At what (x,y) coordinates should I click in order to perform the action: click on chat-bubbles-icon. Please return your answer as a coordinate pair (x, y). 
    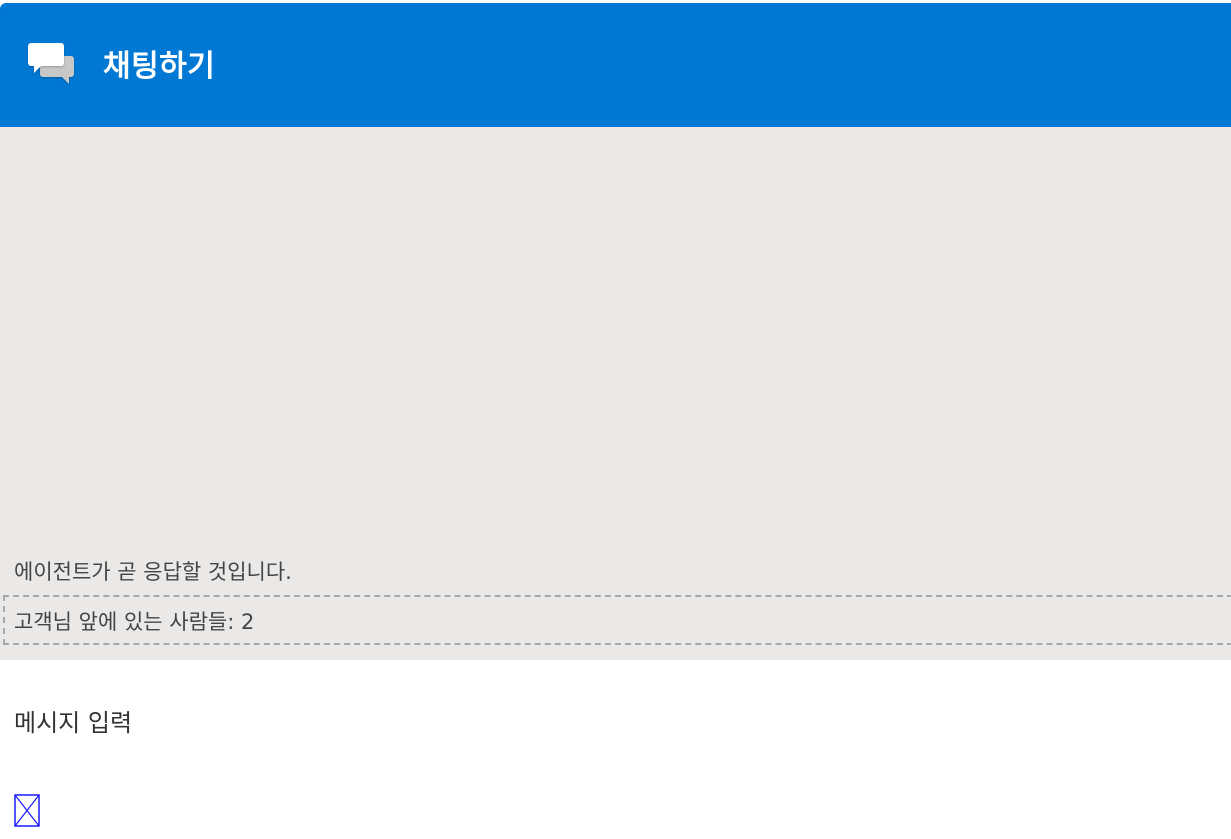
    Looking at the image, I should click on (52, 64).